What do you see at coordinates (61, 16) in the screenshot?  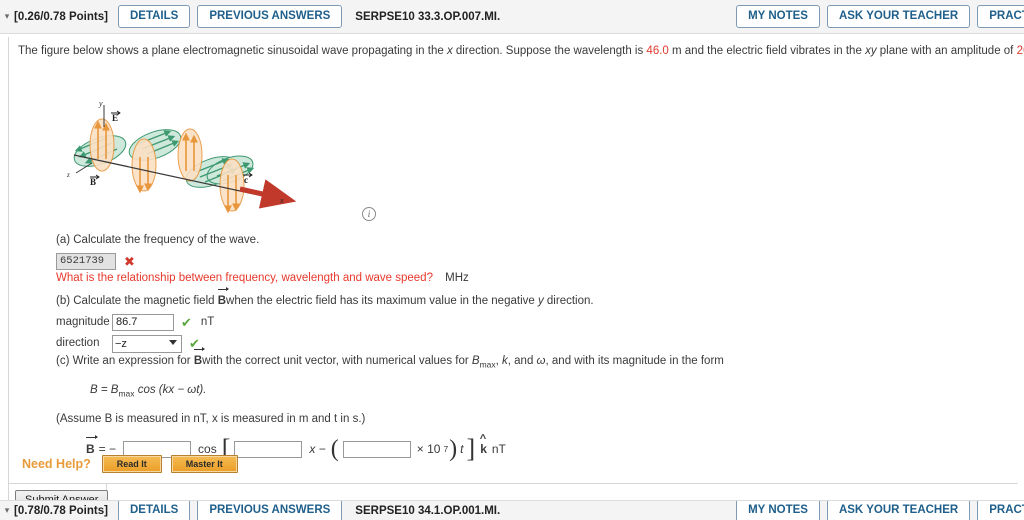 I see `points-badge: [0.26/0.78 Points]` at bounding box center [61, 16].